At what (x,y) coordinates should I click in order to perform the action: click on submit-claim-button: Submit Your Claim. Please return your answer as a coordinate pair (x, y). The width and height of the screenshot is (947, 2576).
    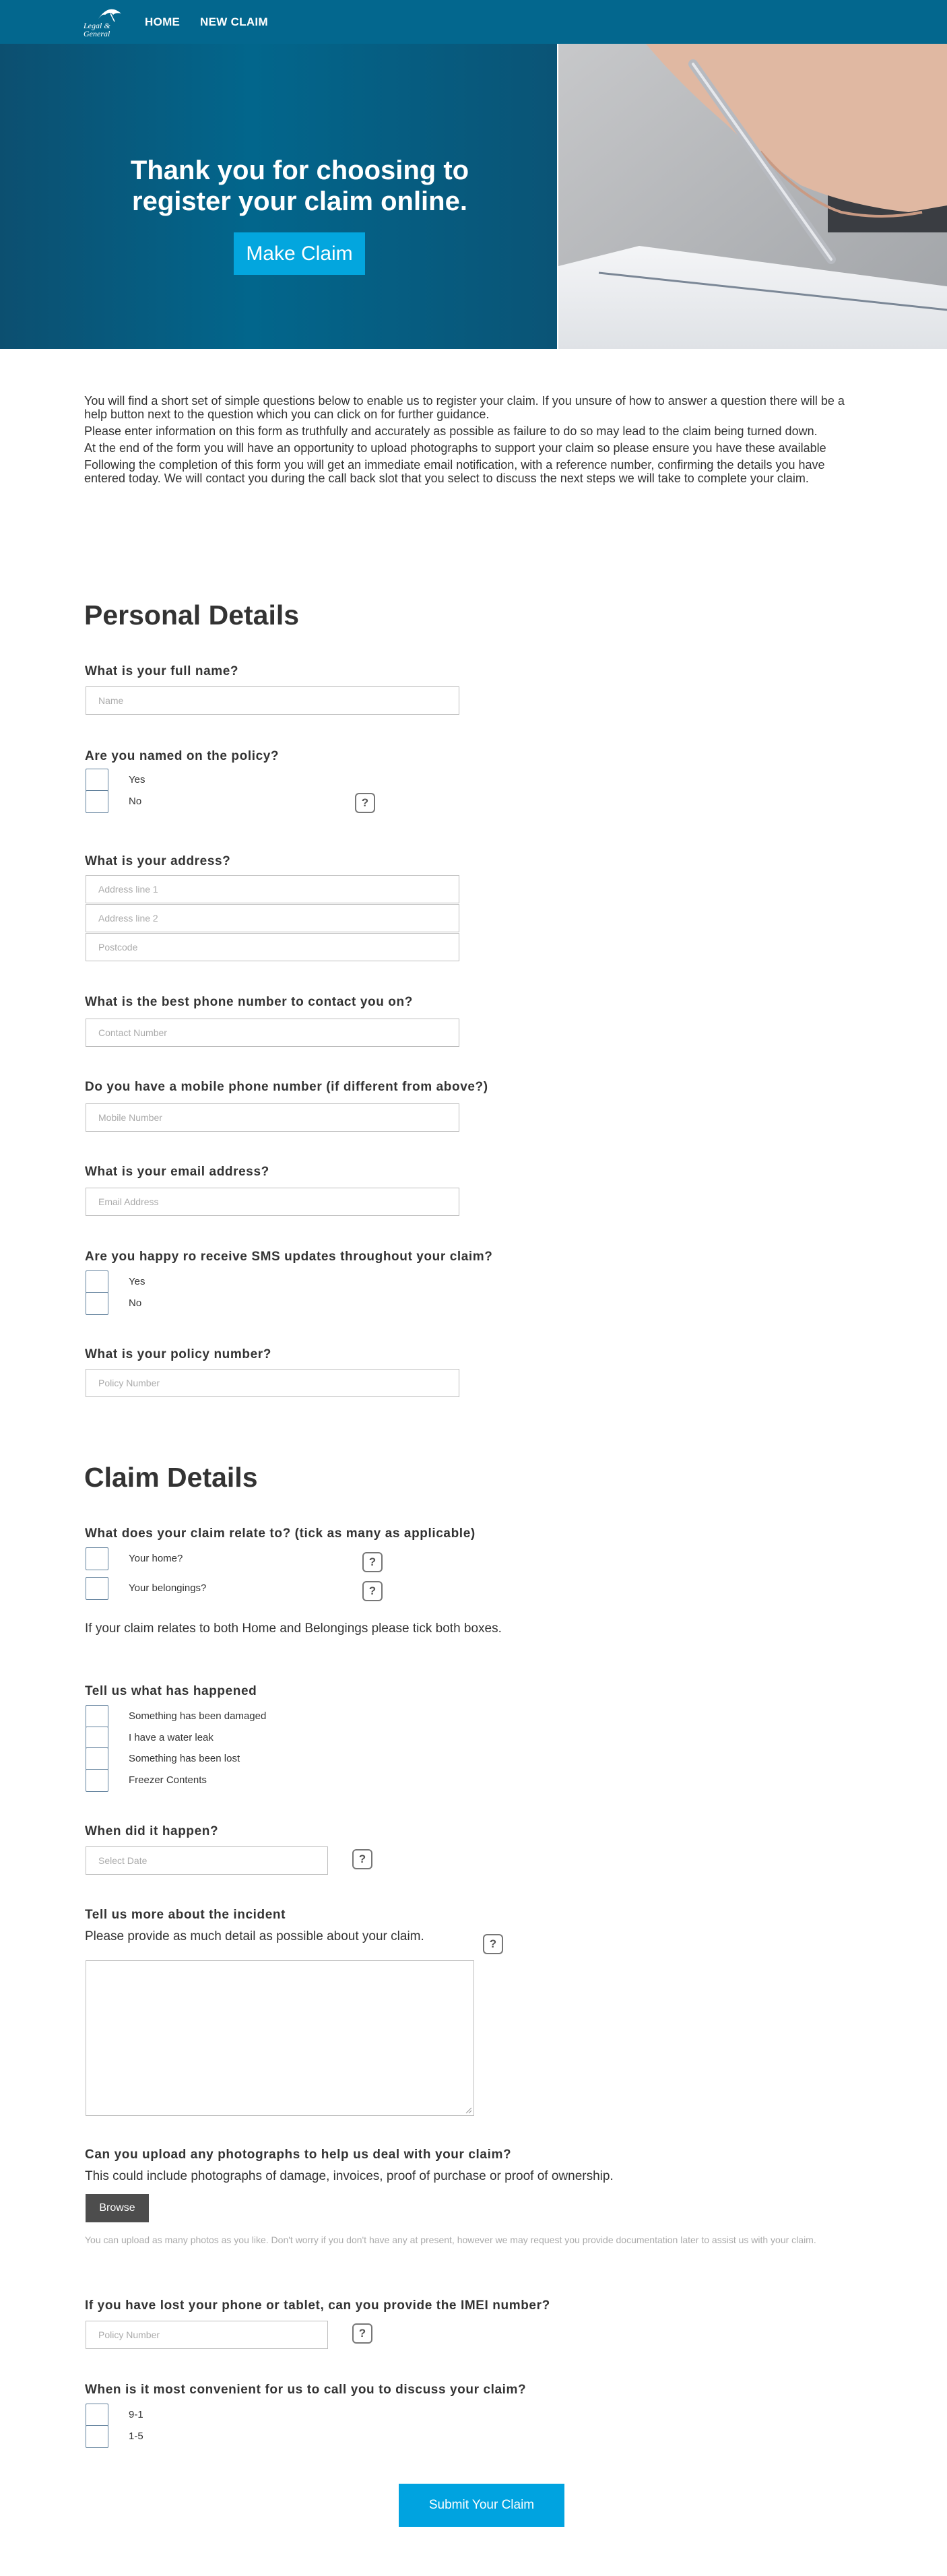
    Looking at the image, I should click on (481, 2505).